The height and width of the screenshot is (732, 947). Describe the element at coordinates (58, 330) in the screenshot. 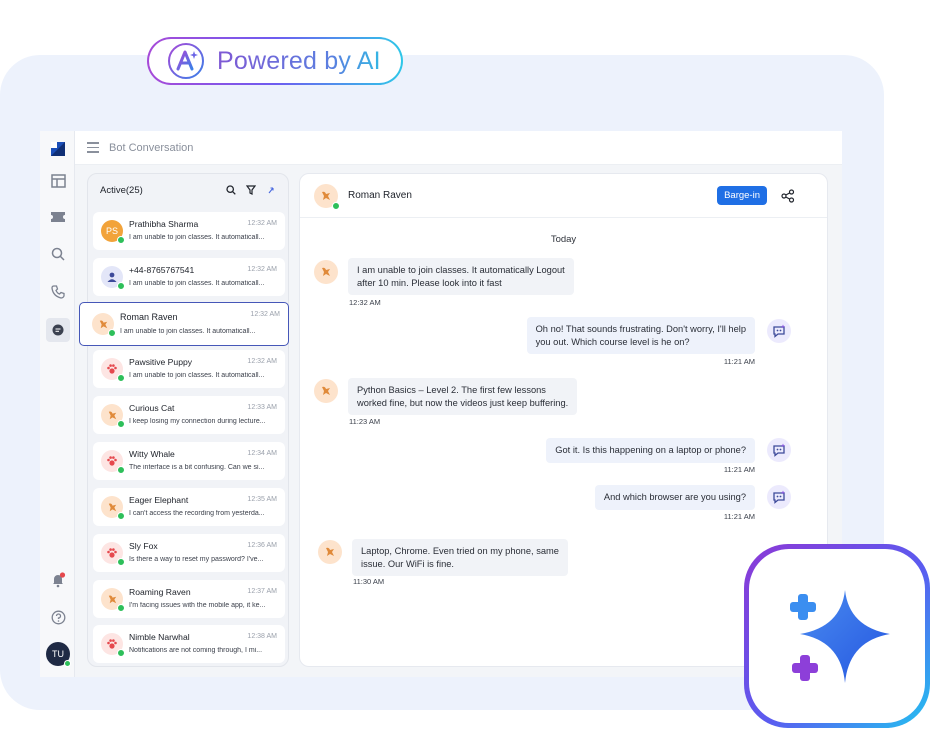

I see `chat-icon` at that location.